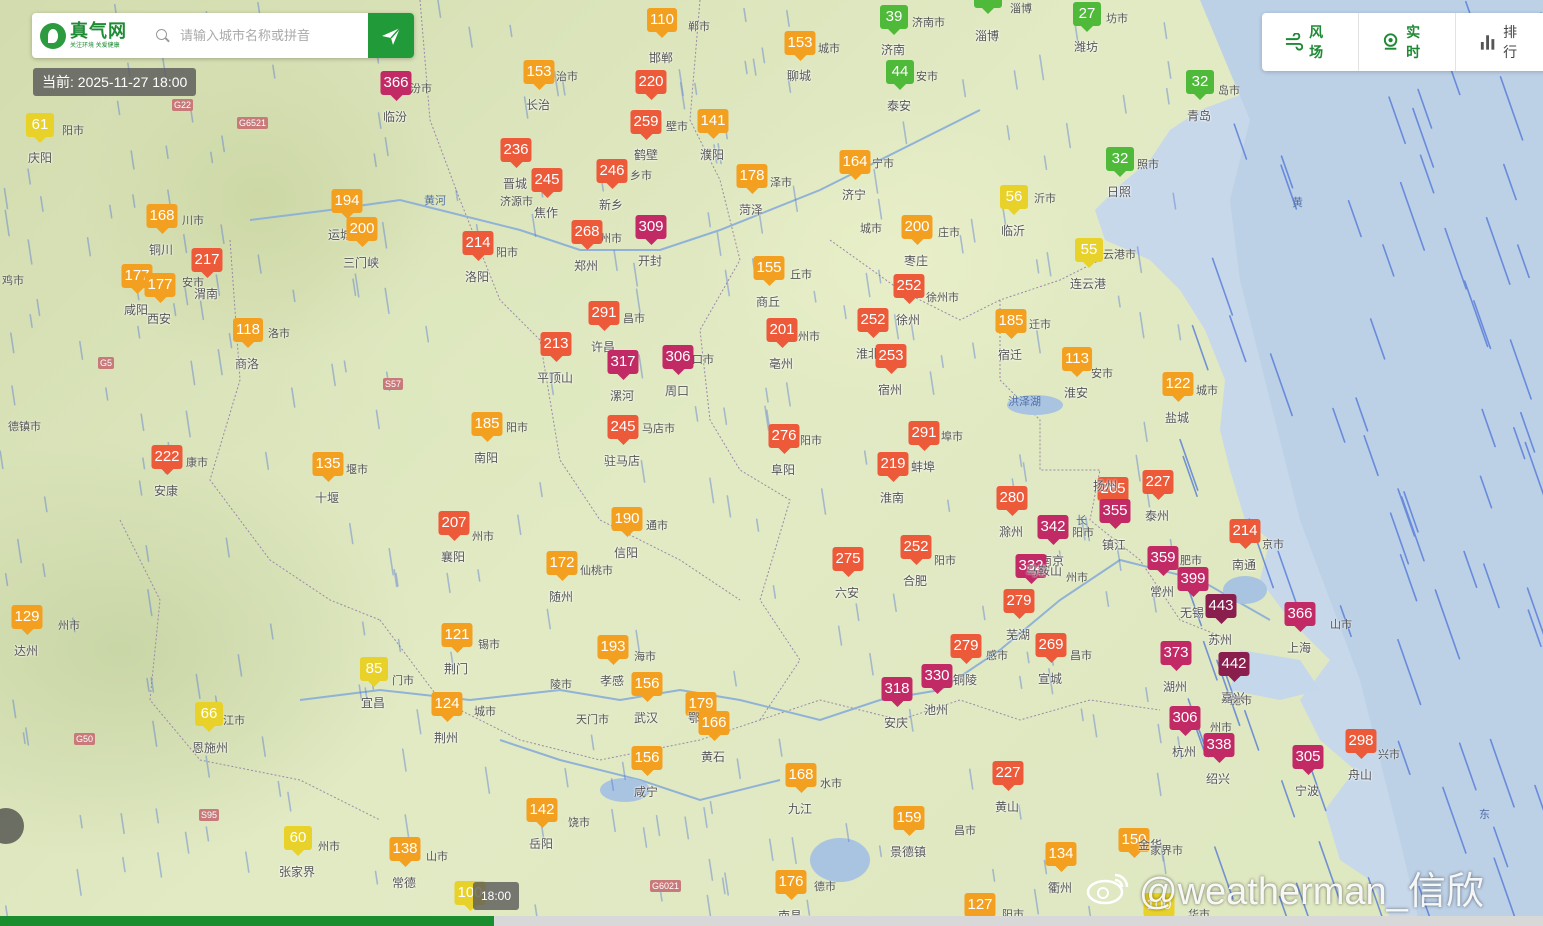 The image size is (1543, 926). Describe the element at coordinates (496, 896) in the screenshot. I see `timeline-handle: 18:00` at that location.